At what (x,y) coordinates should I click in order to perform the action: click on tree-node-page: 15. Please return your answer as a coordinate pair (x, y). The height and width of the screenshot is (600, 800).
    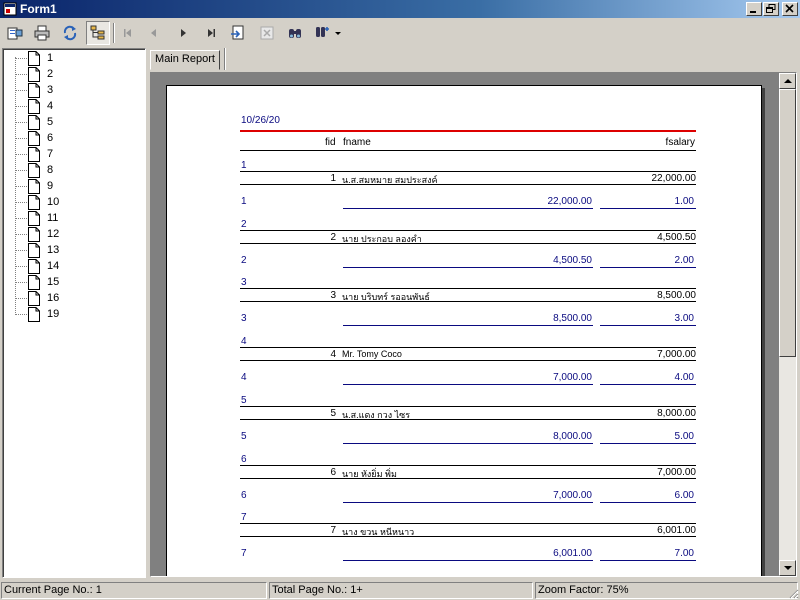
    Looking at the image, I should click on (73, 282).